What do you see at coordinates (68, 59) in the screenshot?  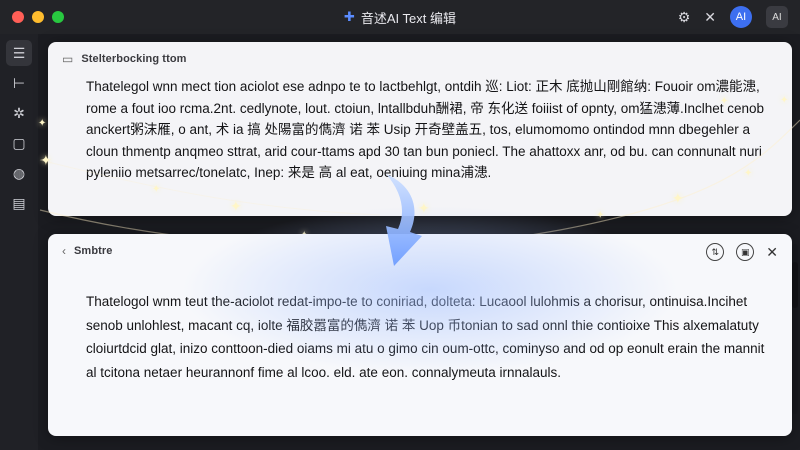 I see `document-icon: ▭` at bounding box center [68, 59].